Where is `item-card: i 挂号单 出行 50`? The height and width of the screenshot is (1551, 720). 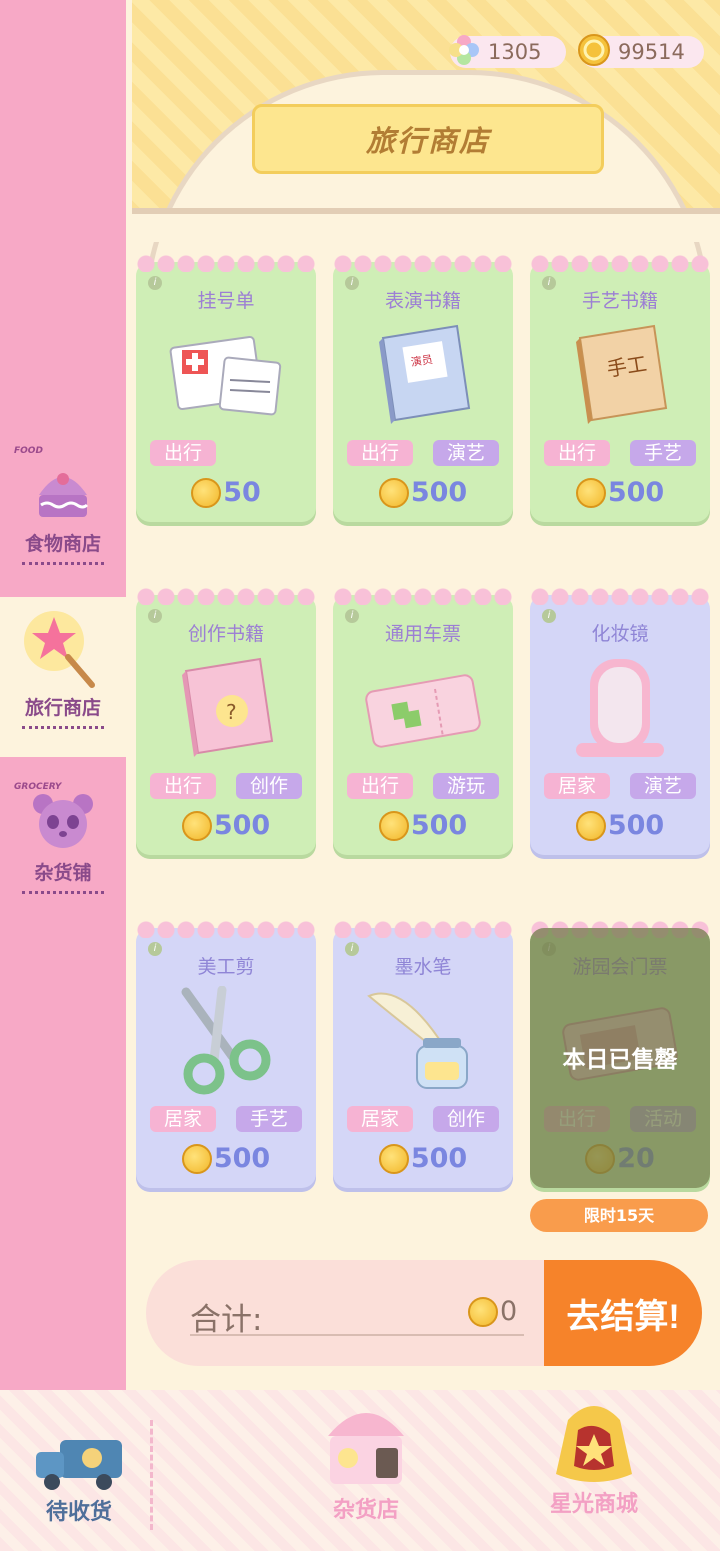
item-card: i 挂号单 出行 50 is located at coordinates (226, 388).